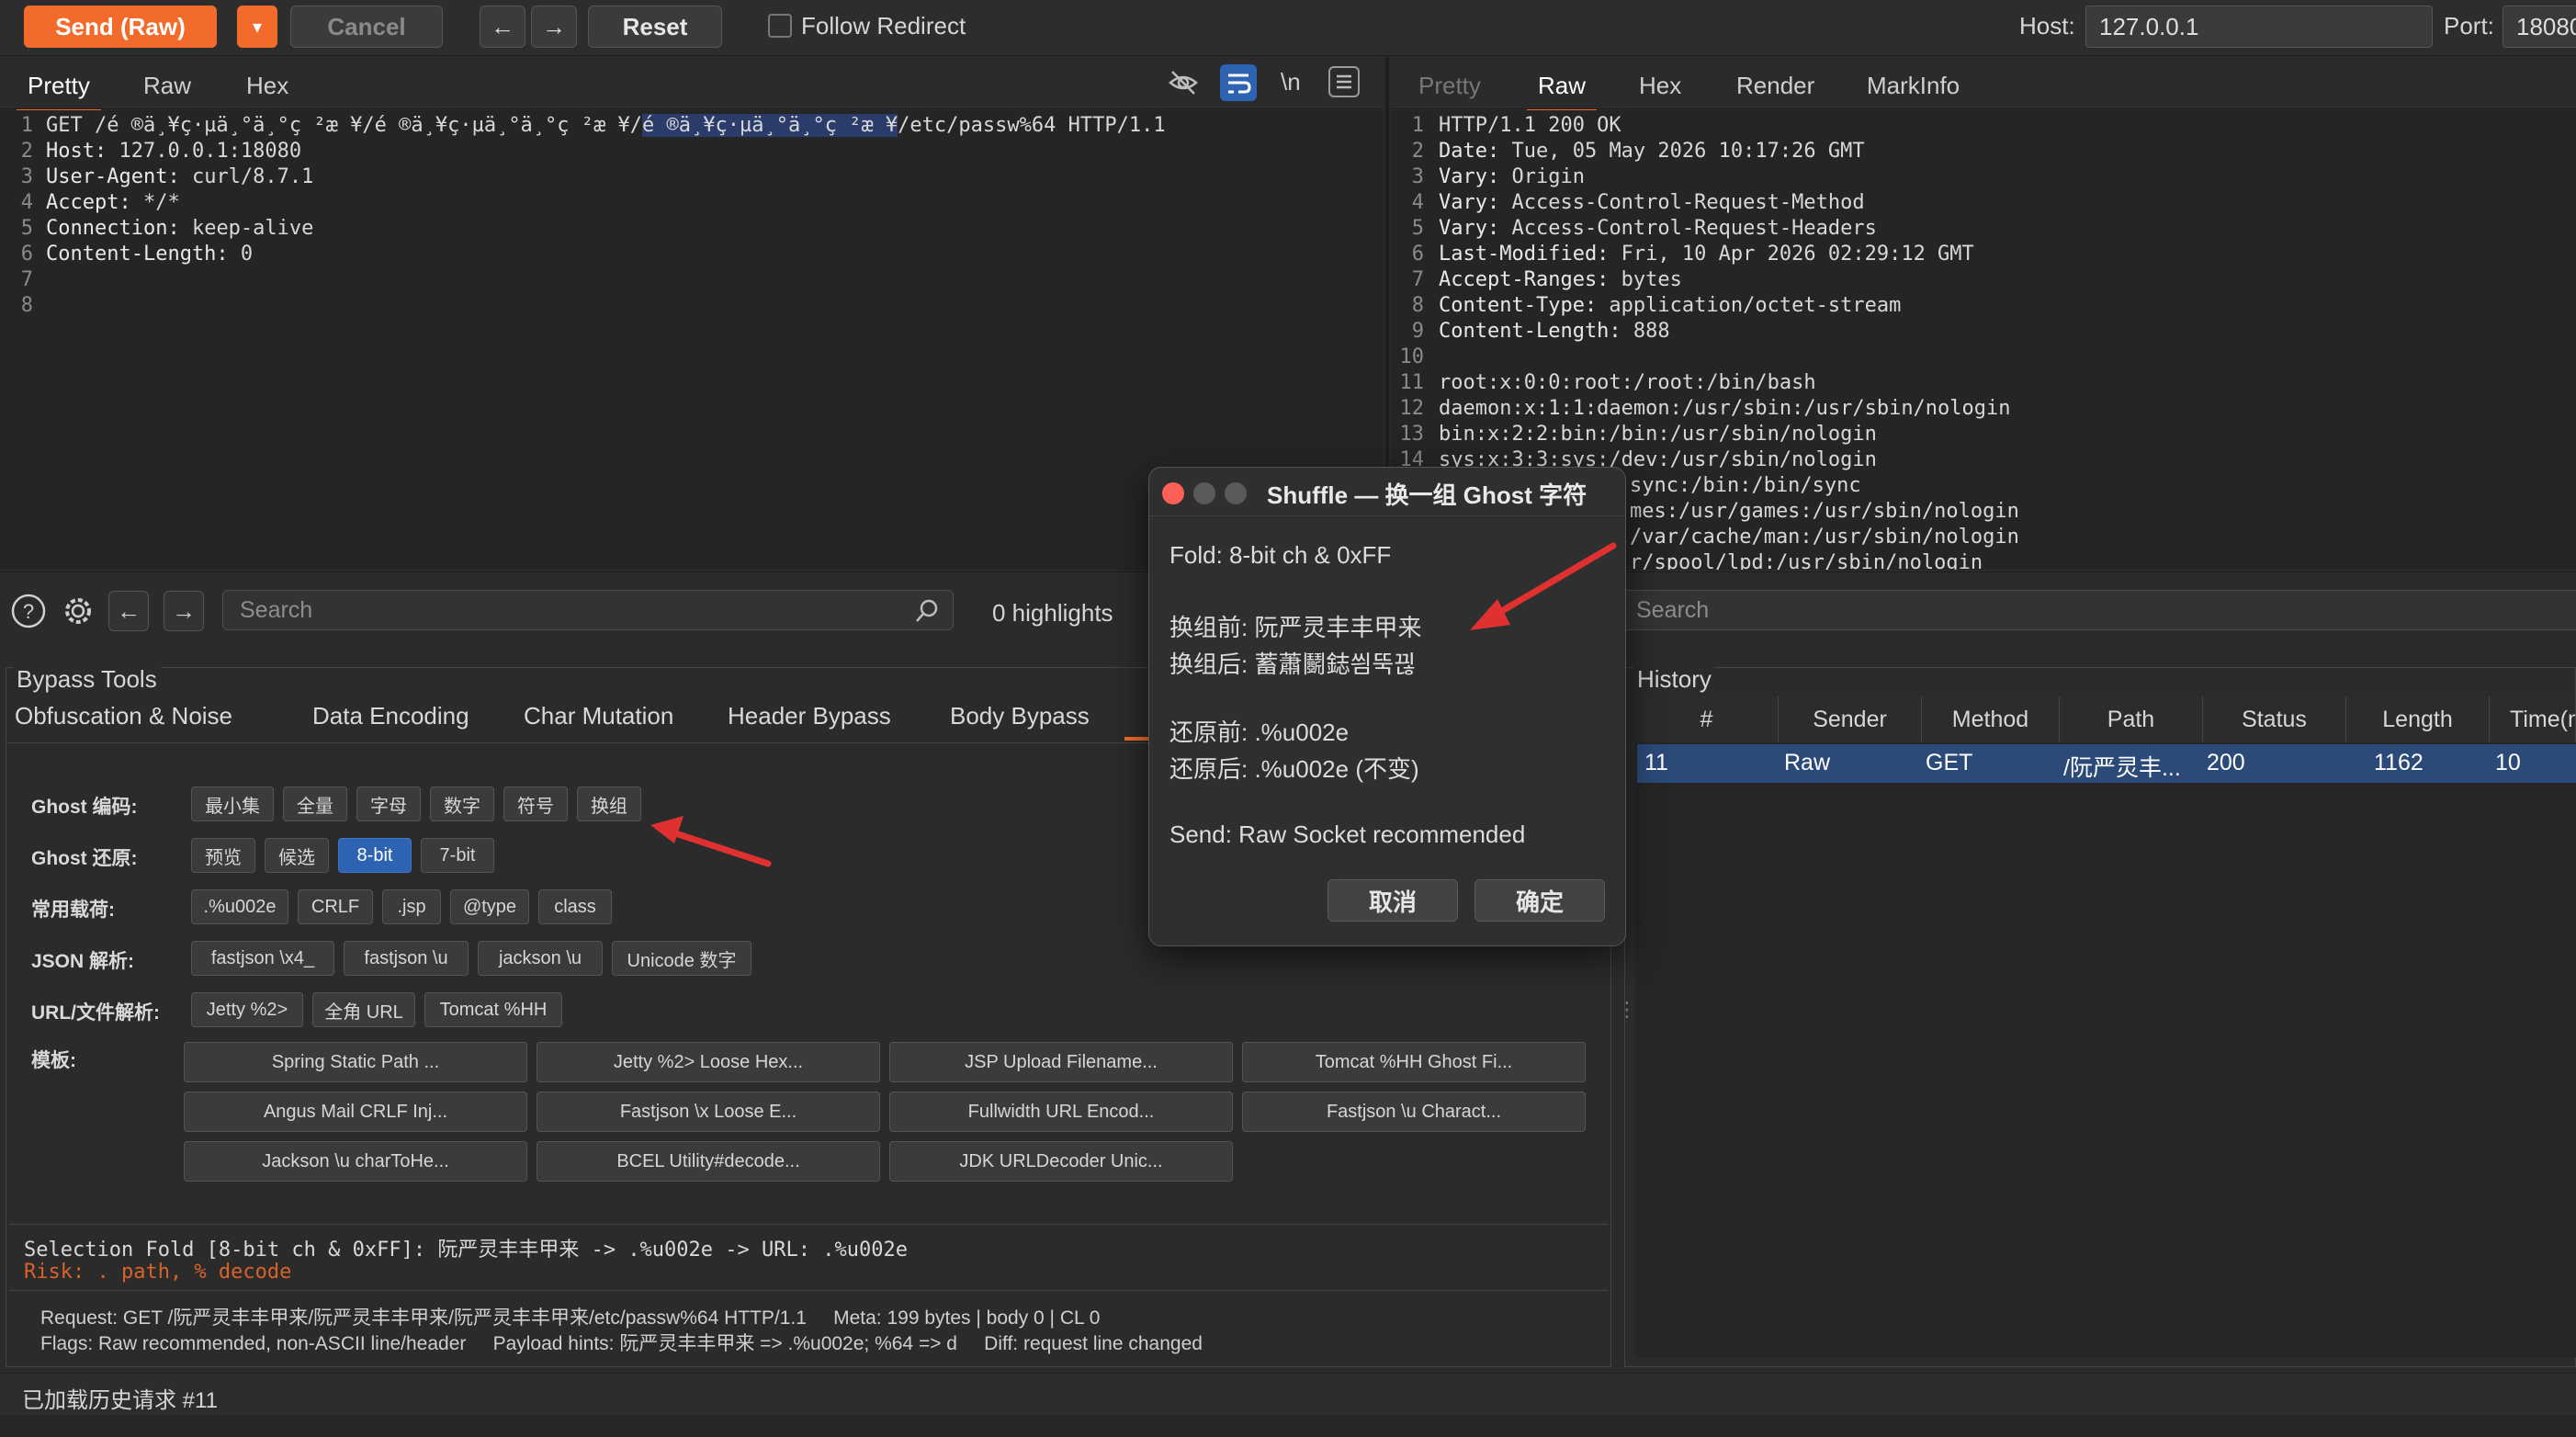 The width and height of the screenshot is (2576, 1437). Describe the element at coordinates (1133, 704) in the screenshot. I see `annotation-arrows` at that location.